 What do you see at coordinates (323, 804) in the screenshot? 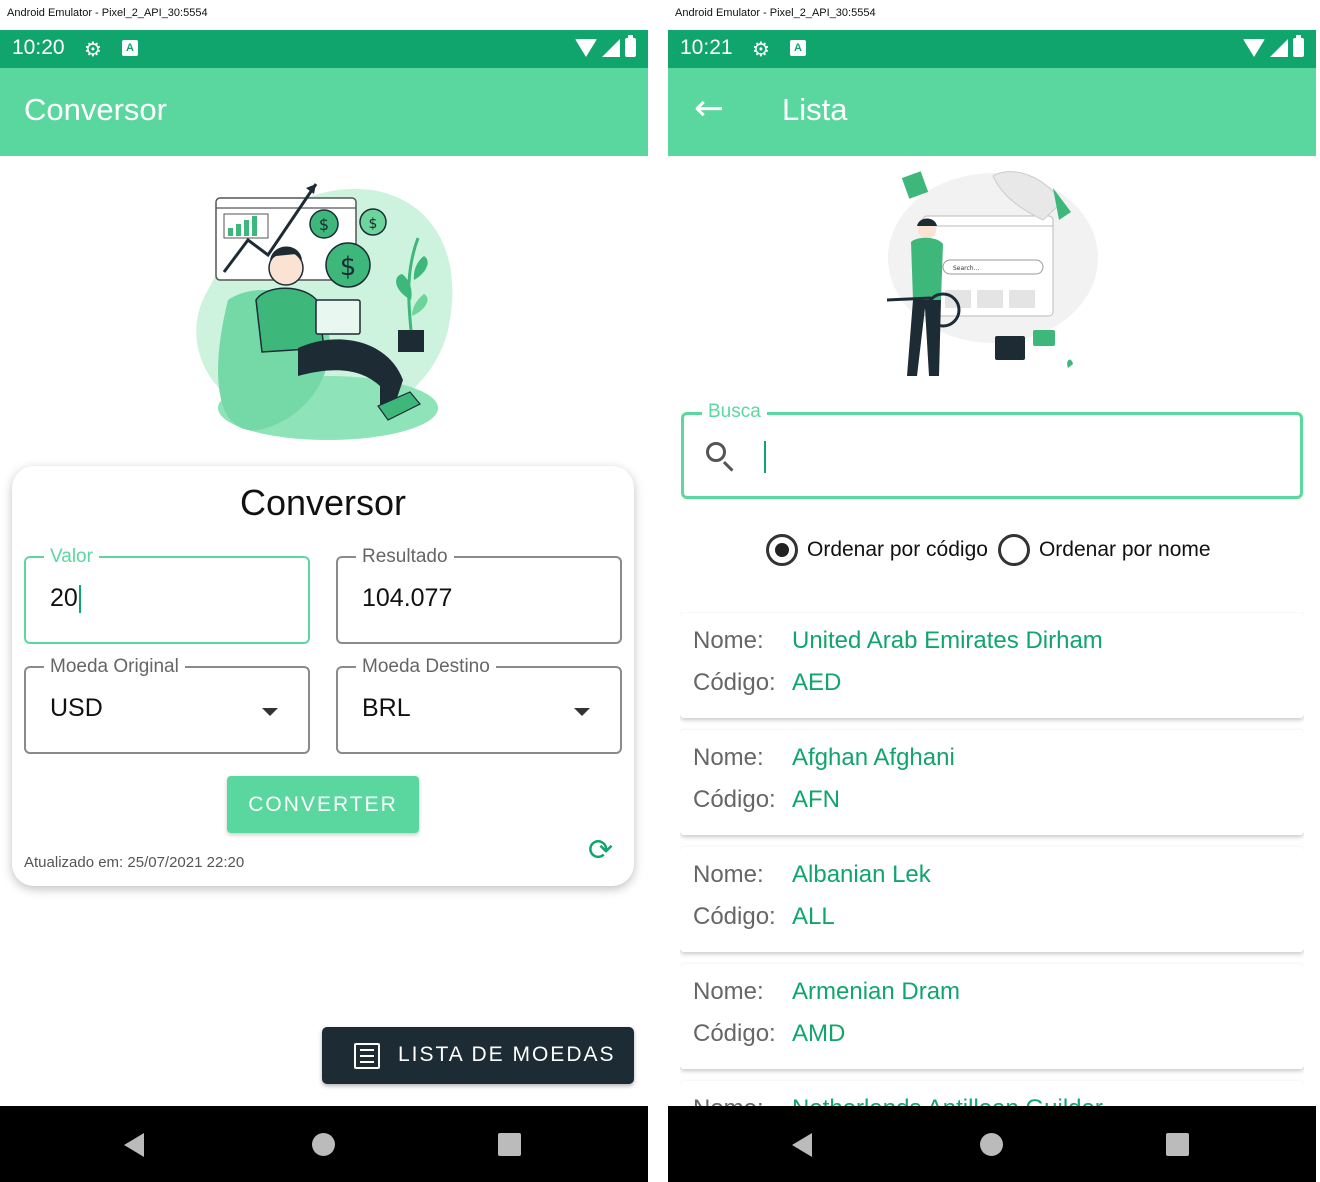
I see `converter-button: CONVERTER` at bounding box center [323, 804].